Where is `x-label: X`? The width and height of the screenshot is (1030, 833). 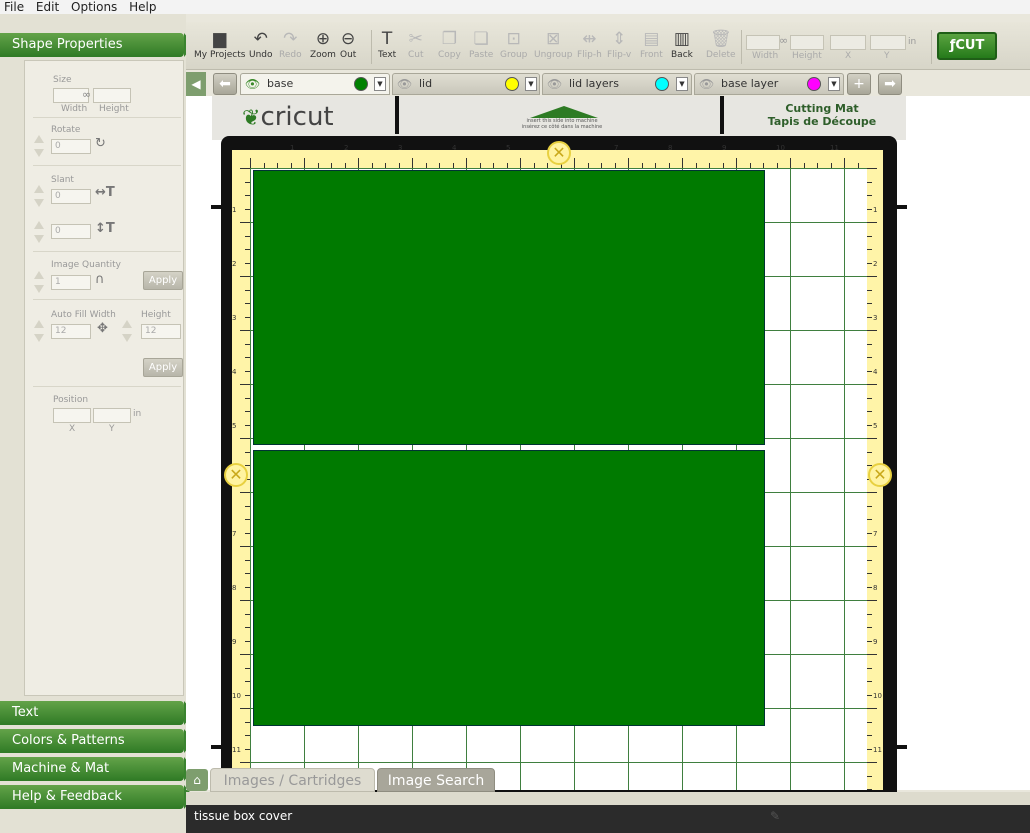
x-label: X is located at coordinates (72, 429).